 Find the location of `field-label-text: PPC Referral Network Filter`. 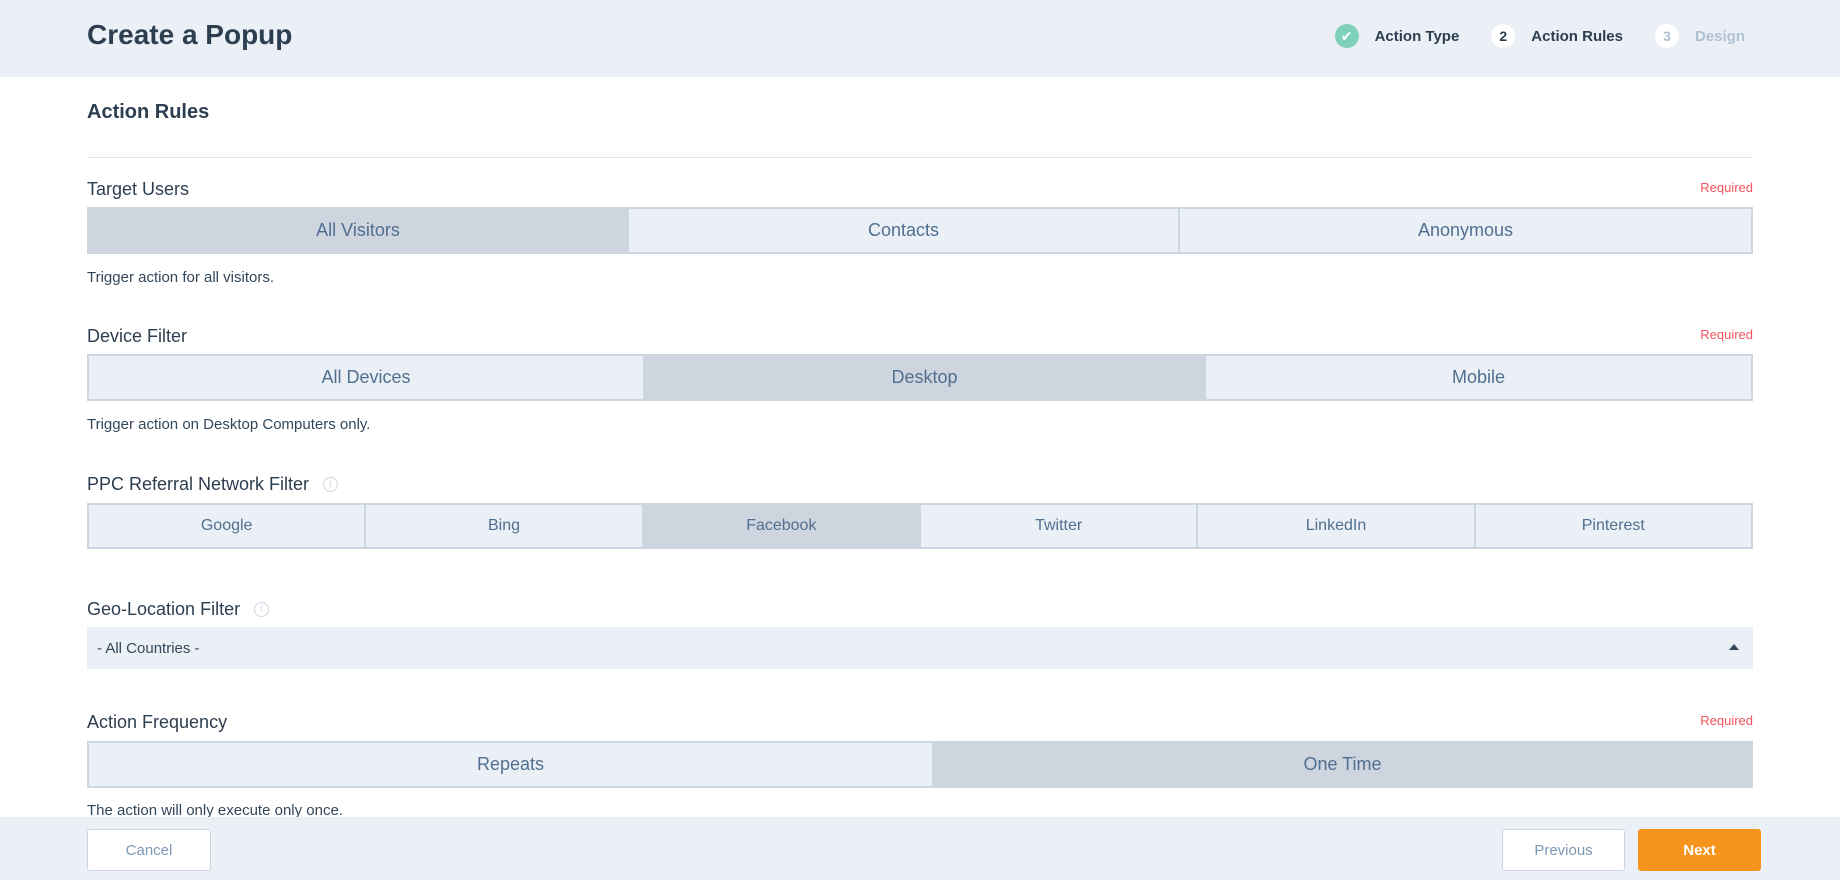

field-label-text: PPC Referral Network Filter is located at coordinates (198, 484).